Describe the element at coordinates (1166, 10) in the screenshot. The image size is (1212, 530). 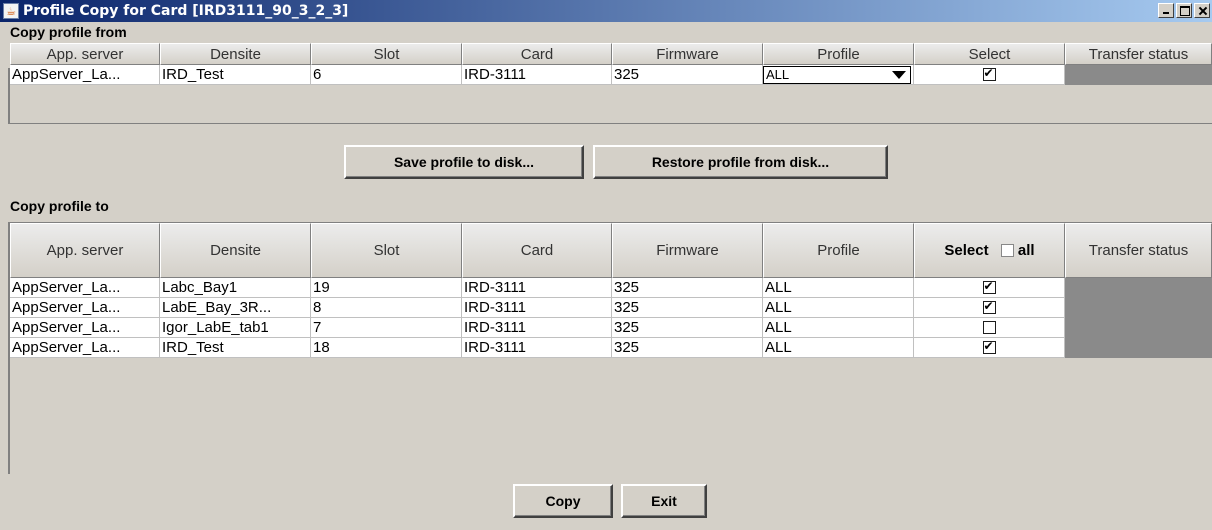
I see `minimize-button` at that location.